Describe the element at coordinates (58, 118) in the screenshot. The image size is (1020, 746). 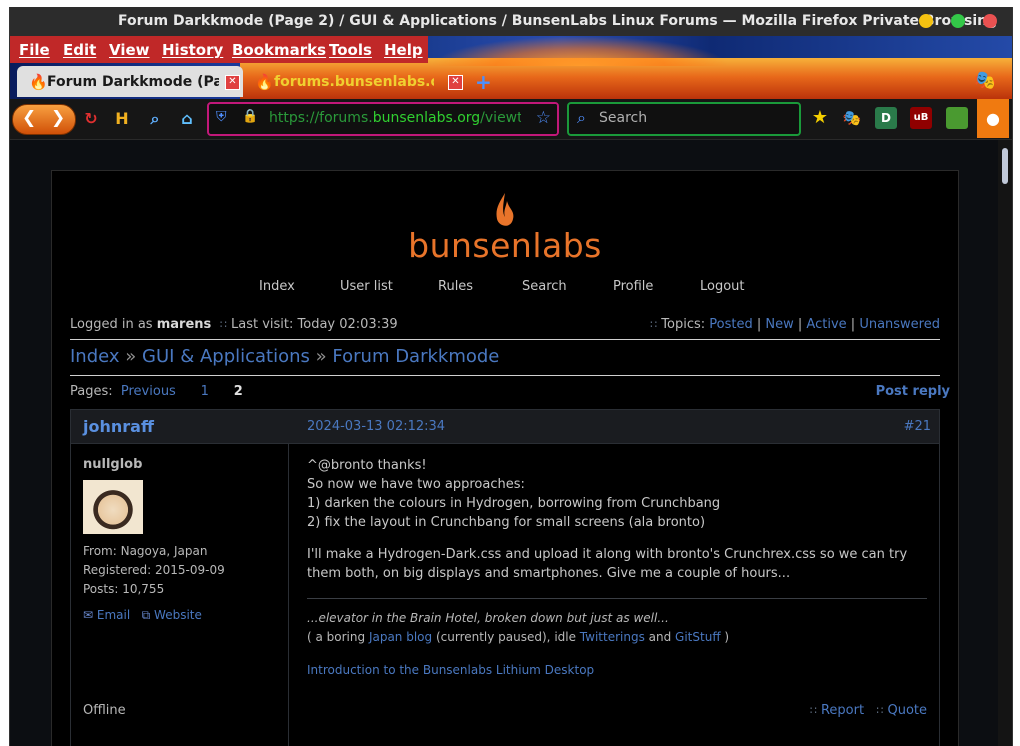
I see `forward-icon: ❯` at that location.